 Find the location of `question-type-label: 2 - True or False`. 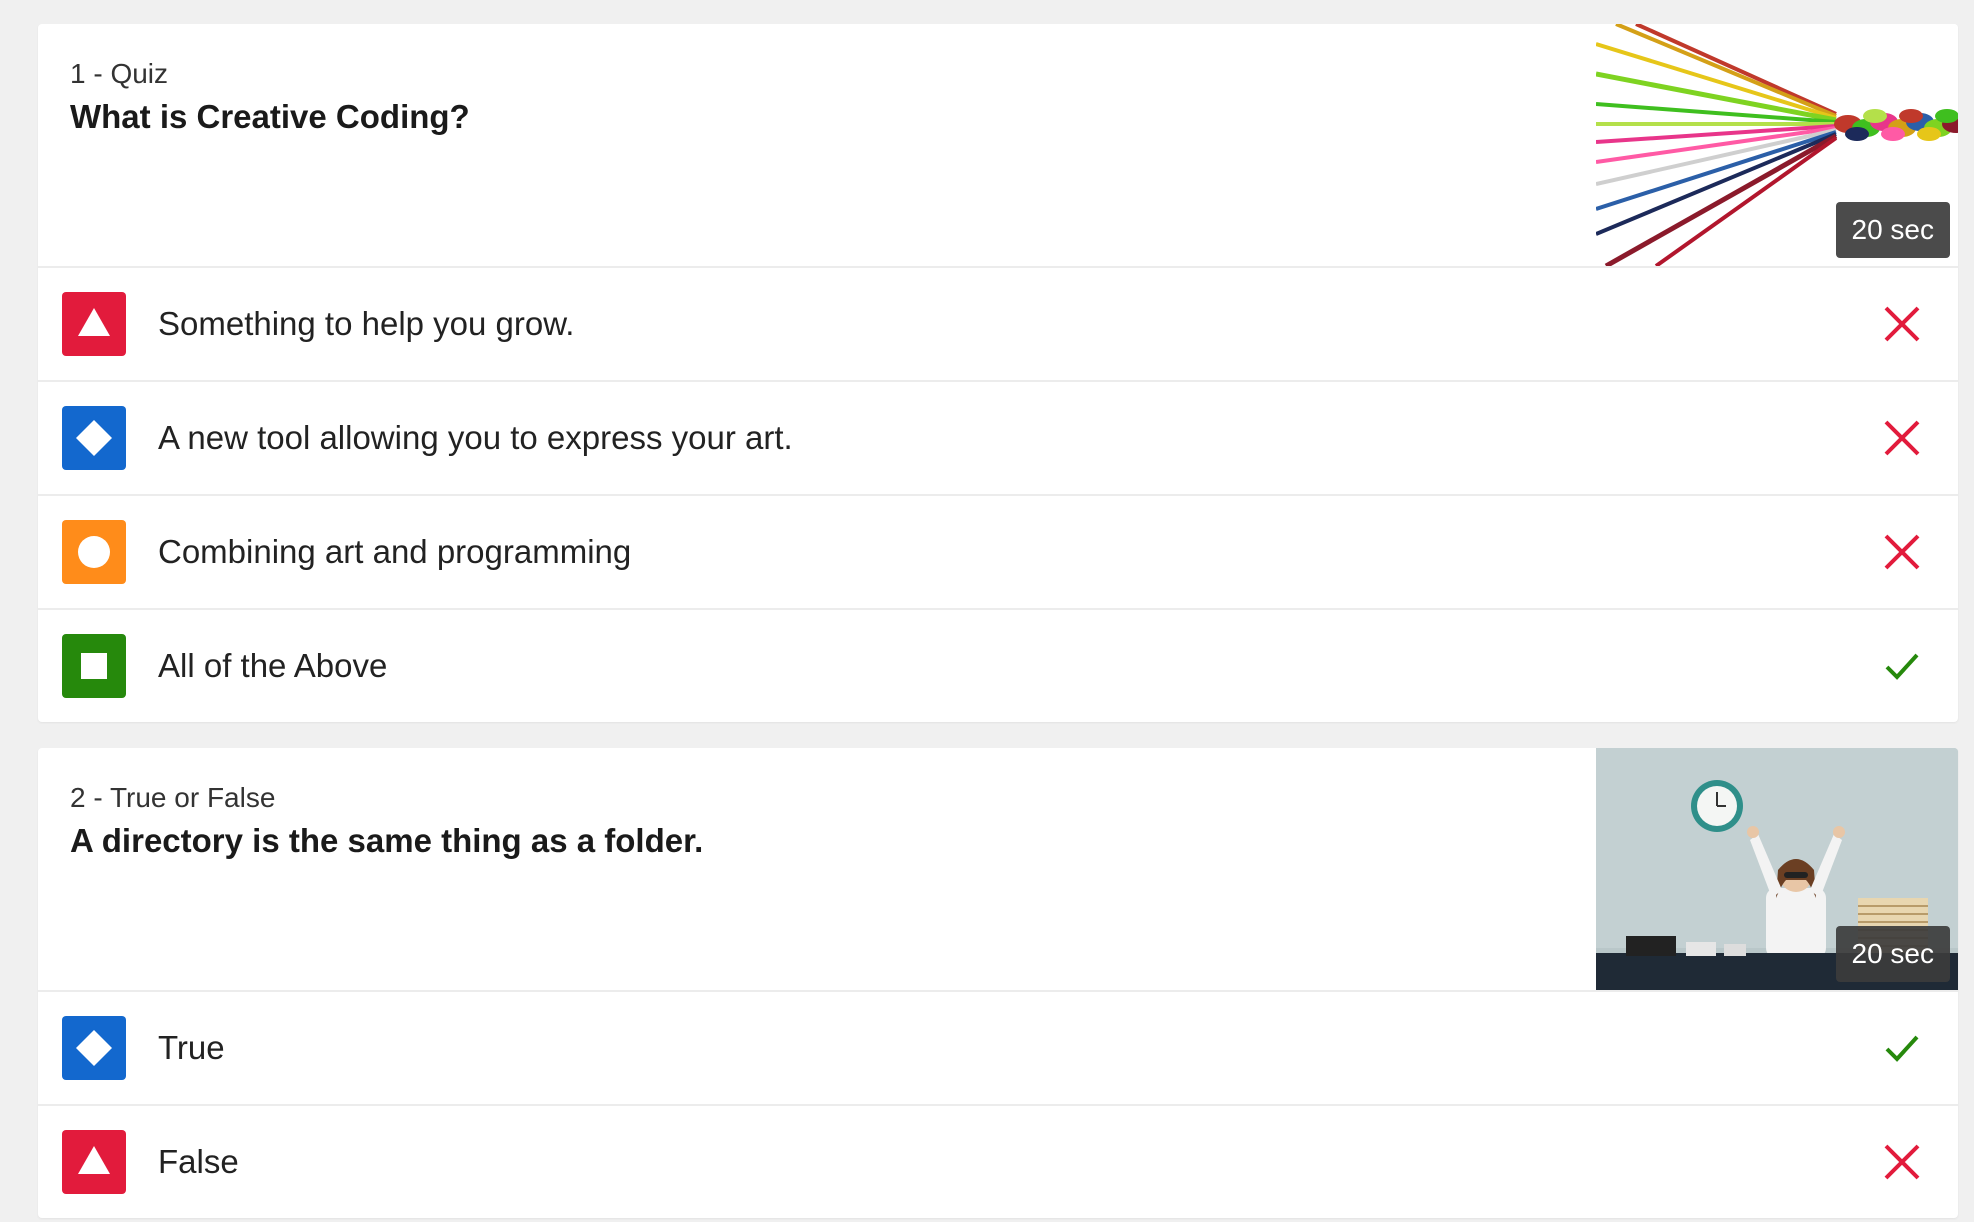

question-type-label: 2 - True or False is located at coordinates (173, 797).